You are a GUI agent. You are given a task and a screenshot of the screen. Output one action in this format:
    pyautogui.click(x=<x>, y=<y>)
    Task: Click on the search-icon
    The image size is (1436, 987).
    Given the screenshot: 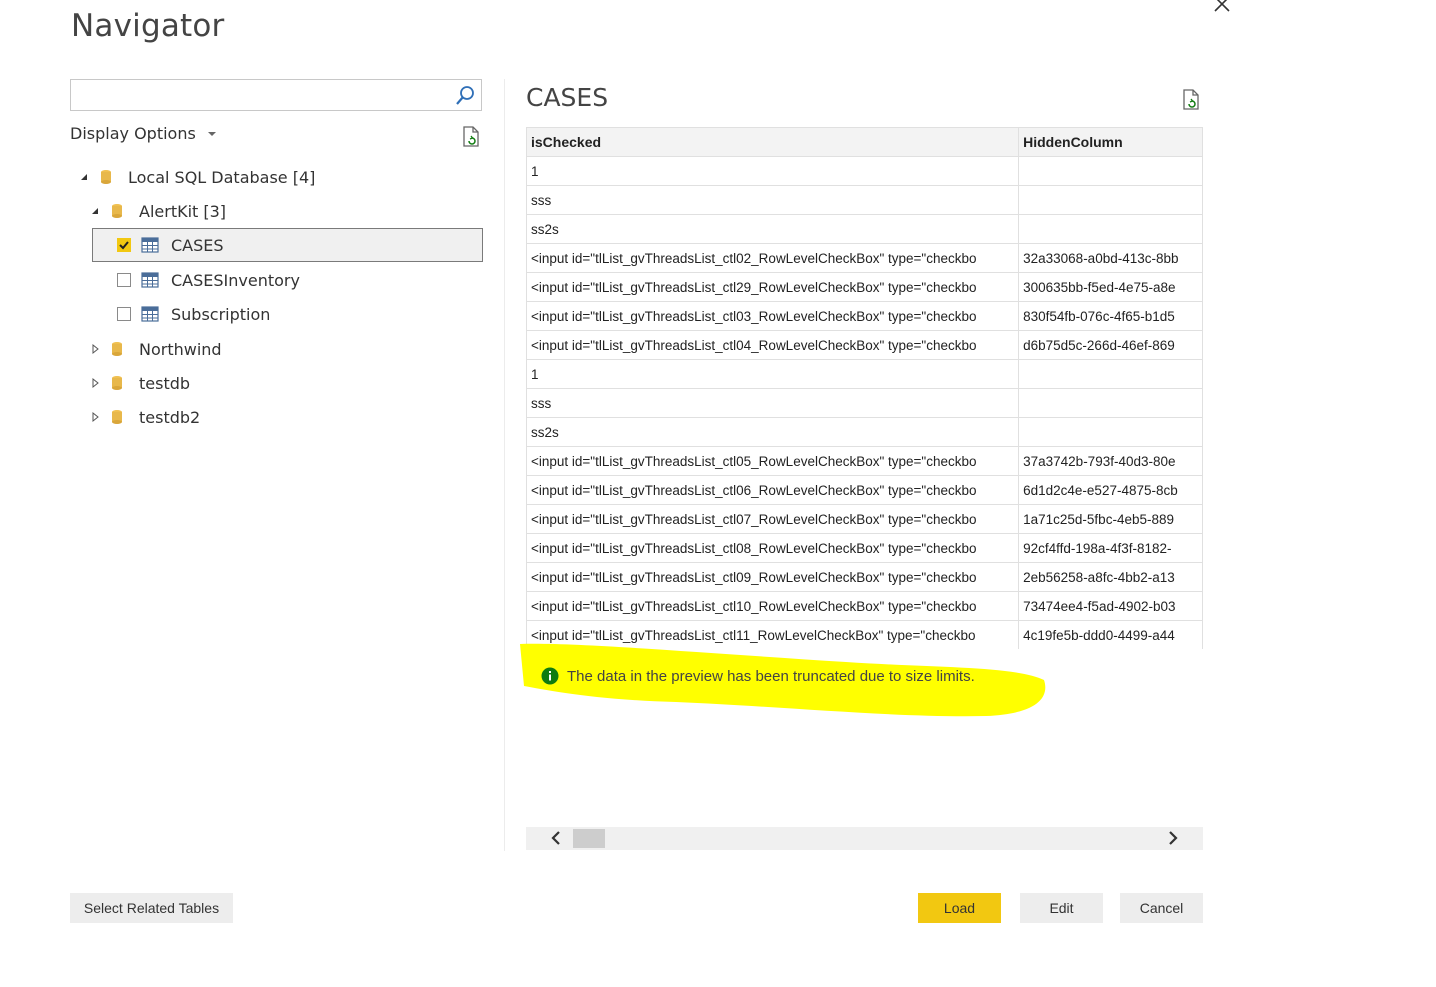 What is the action you would take?
    pyautogui.click(x=465, y=96)
    